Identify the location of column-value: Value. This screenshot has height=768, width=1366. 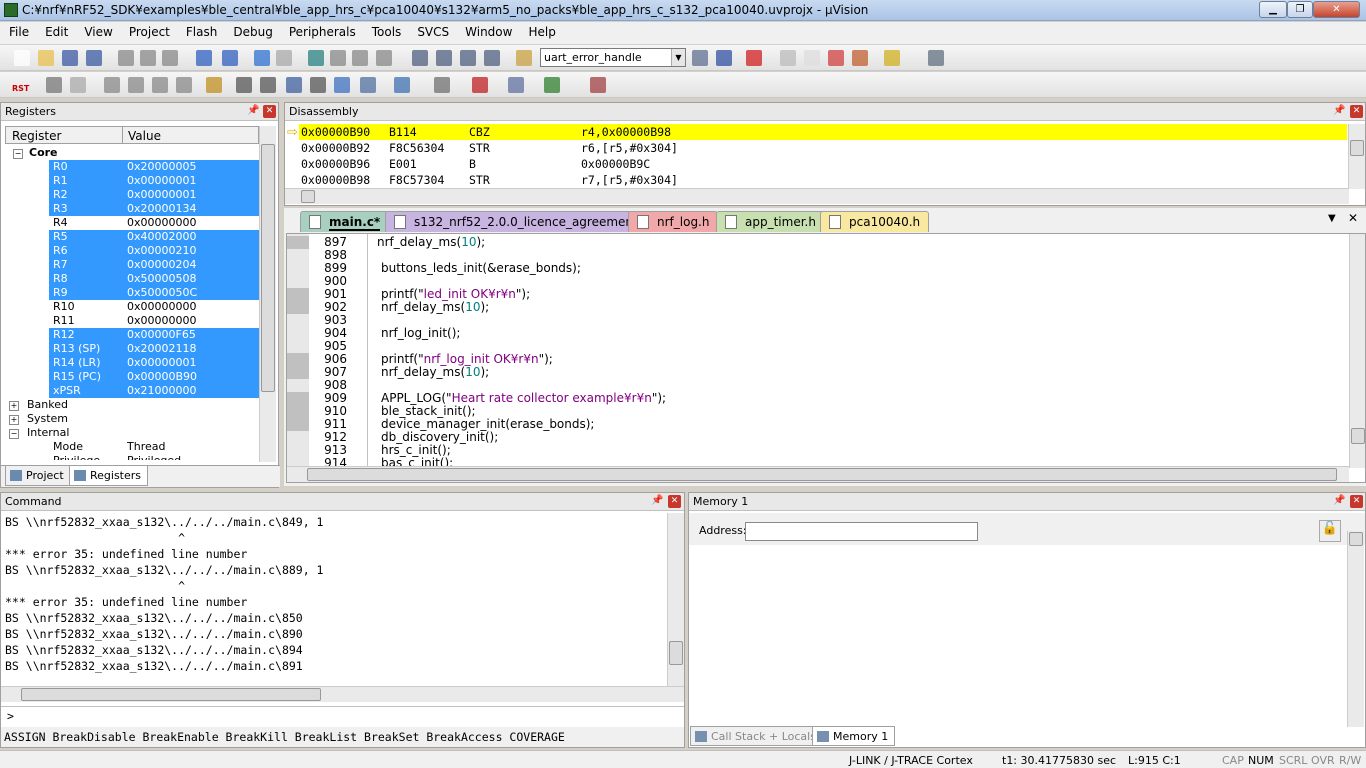
(144, 136).